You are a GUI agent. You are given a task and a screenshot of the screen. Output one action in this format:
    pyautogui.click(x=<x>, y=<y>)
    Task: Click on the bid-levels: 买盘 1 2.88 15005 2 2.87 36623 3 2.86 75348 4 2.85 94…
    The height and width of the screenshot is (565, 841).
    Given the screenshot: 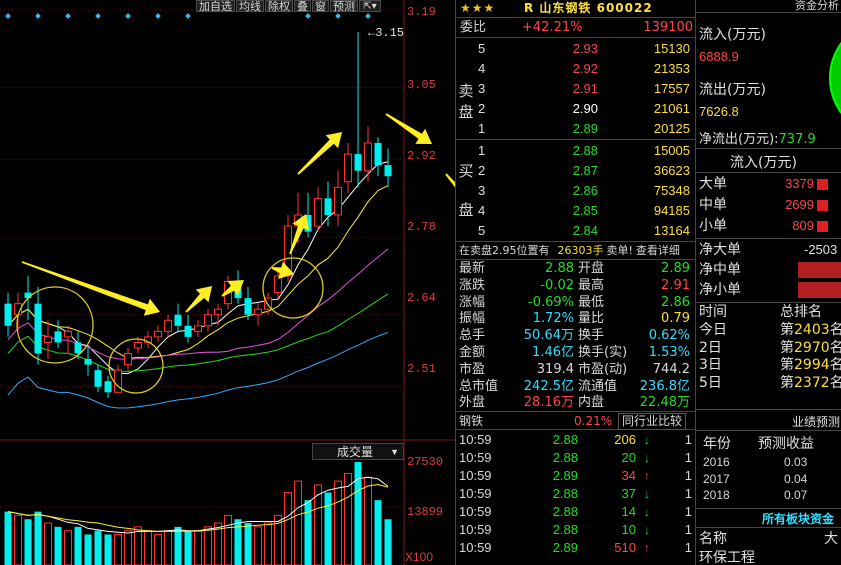 What is the action you would take?
    pyautogui.click(x=575, y=191)
    